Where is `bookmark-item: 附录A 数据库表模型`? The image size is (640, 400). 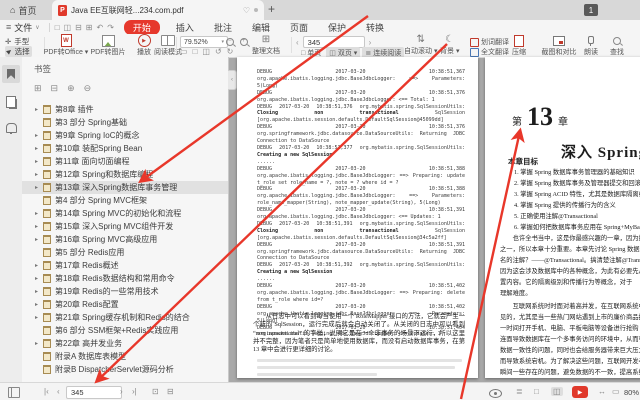
bookmark-item: 附录A 数据库表模型 is located at coordinates (125, 356).